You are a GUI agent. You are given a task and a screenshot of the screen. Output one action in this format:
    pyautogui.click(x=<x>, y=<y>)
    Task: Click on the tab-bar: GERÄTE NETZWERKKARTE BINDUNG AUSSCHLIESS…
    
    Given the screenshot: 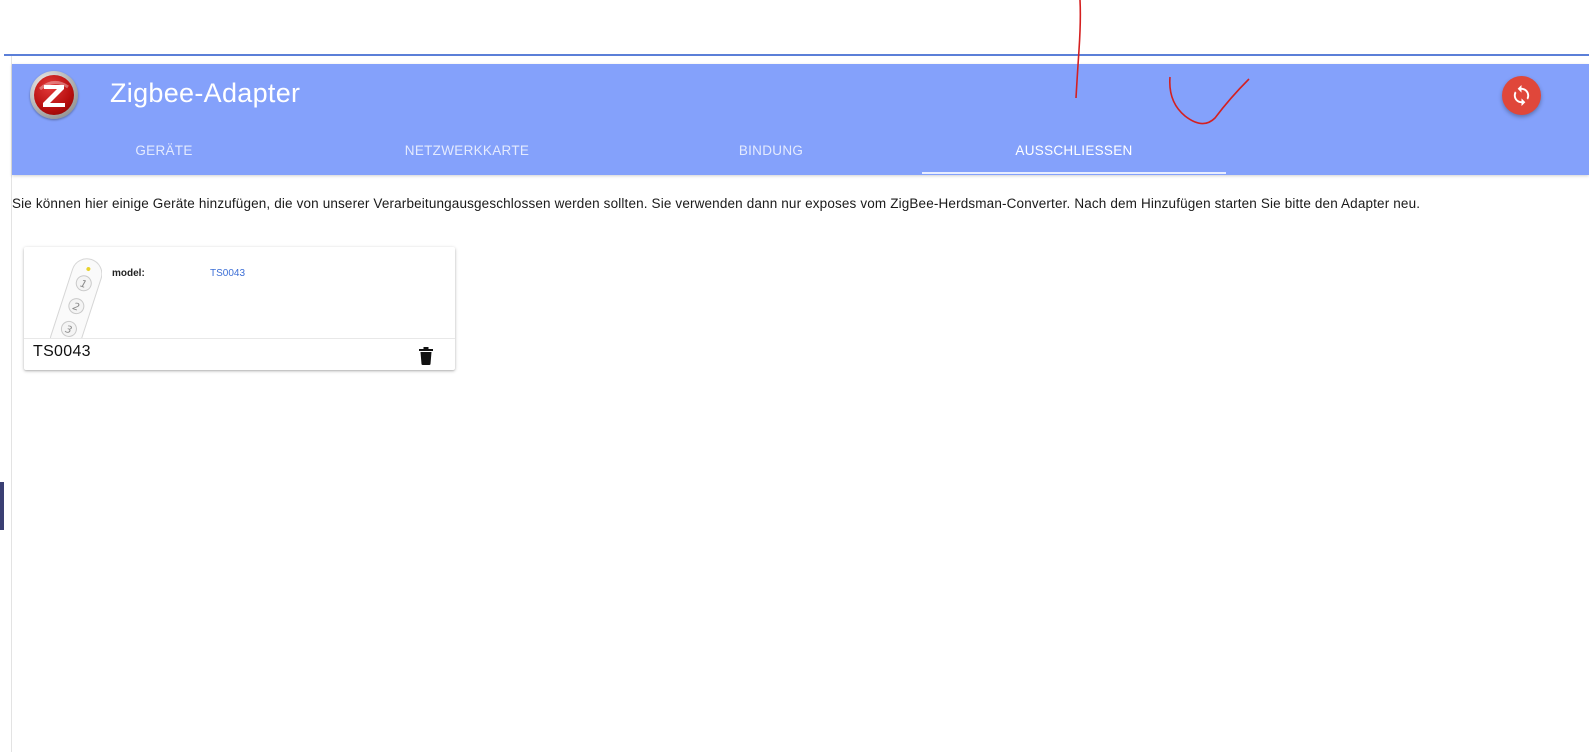 What is the action you would take?
    pyautogui.click(x=800, y=154)
    